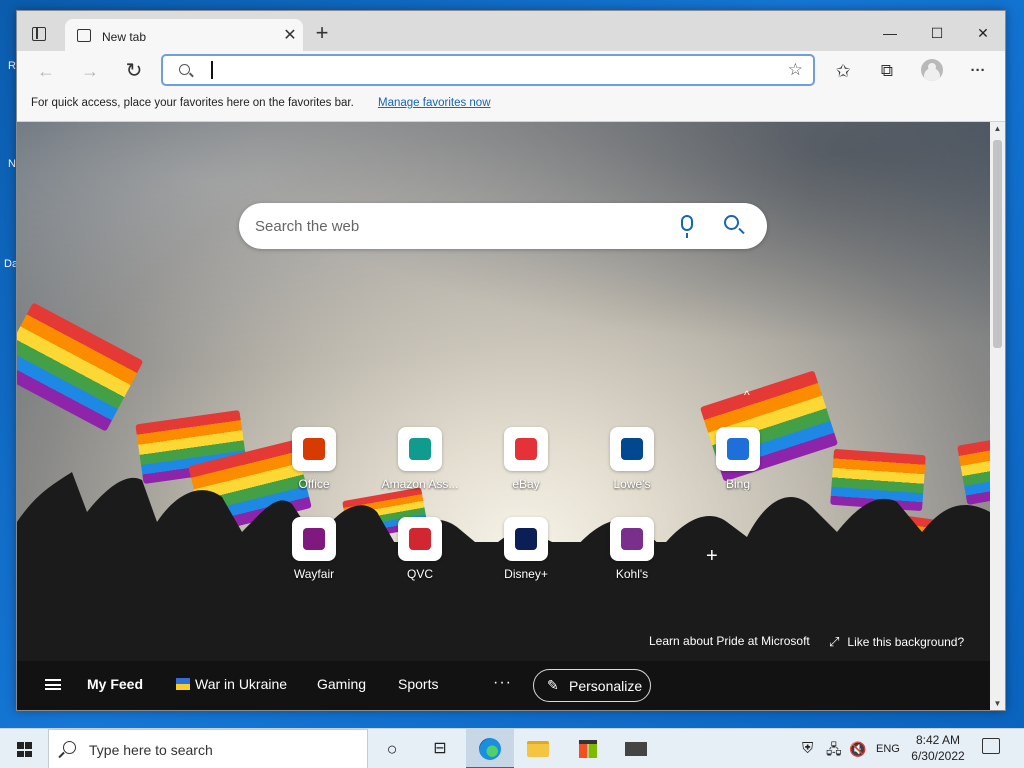 This screenshot has height=768, width=1024. What do you see at coordinates (978, 71) in the screenshot?
I see `settings-more-icon: ···` at bounding box center [978, 71].